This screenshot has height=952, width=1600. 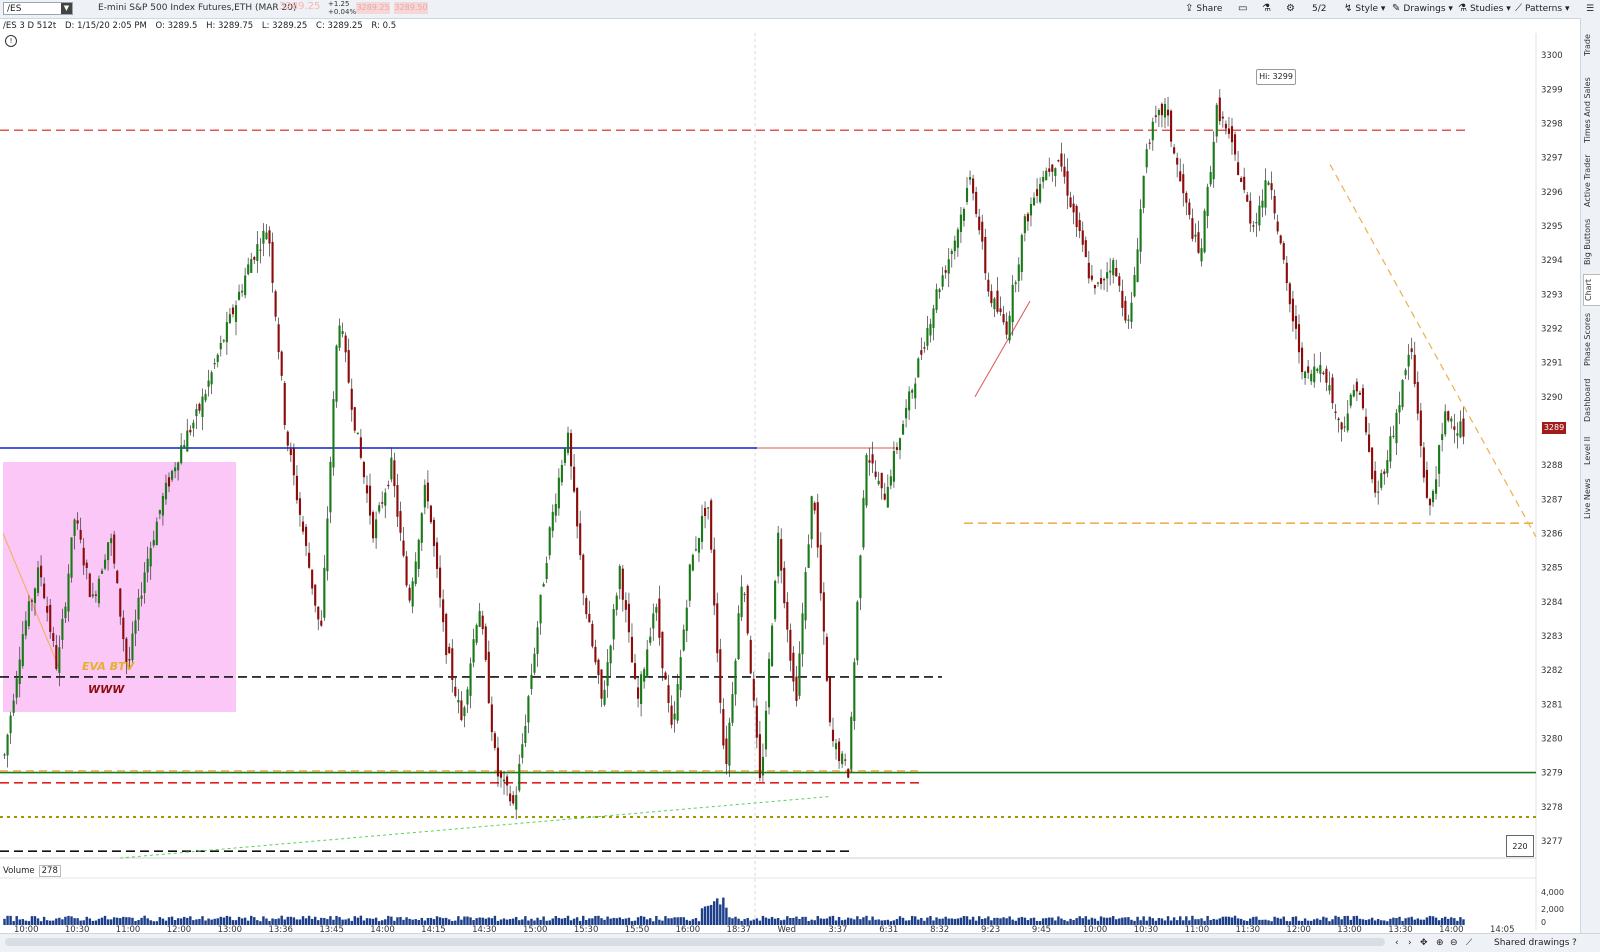 What do you see at coordinates (1591, 45) in the screenshot?
I see `tab-trade: Trade` at bounding box center [1591, 45].